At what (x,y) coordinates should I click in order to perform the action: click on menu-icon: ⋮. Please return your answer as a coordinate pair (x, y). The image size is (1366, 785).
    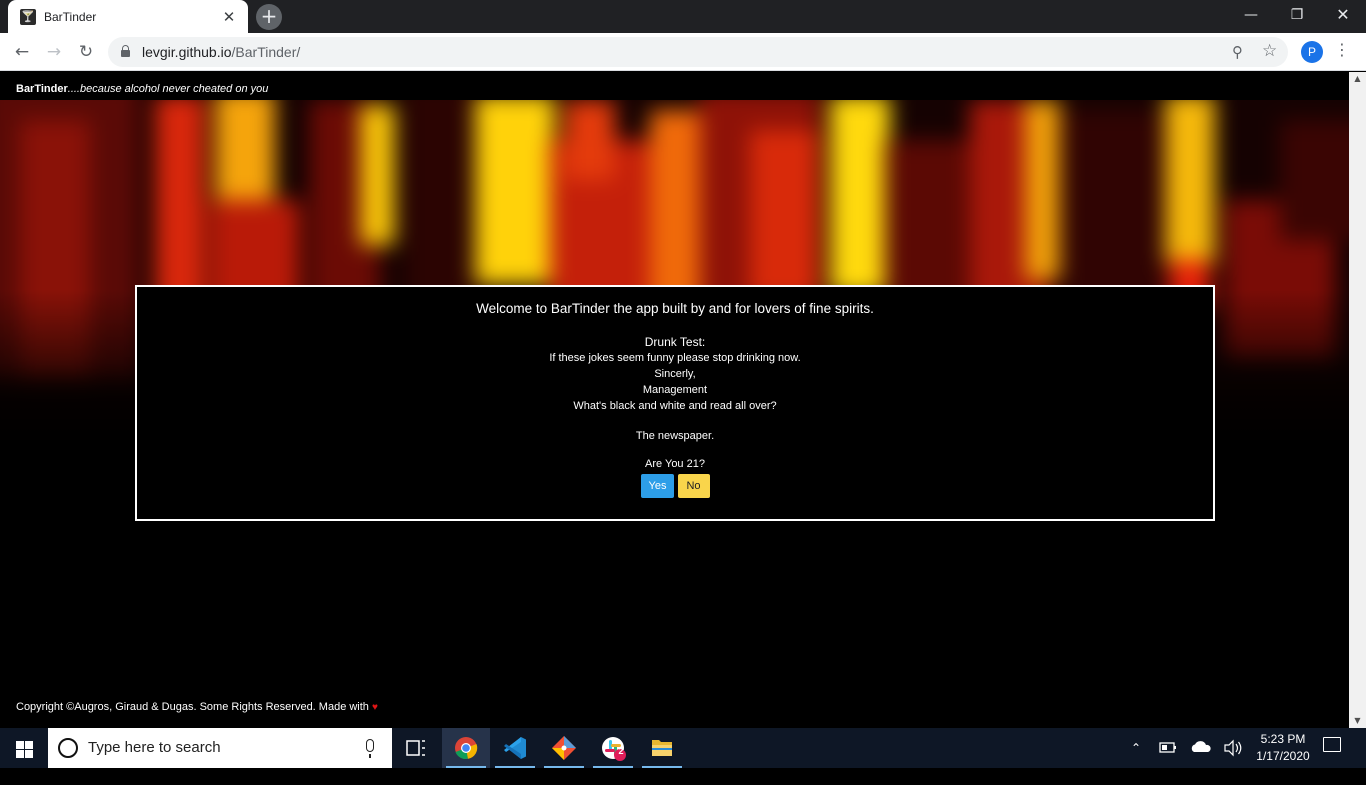
    Looking at the image, I should click on (1342, 49).